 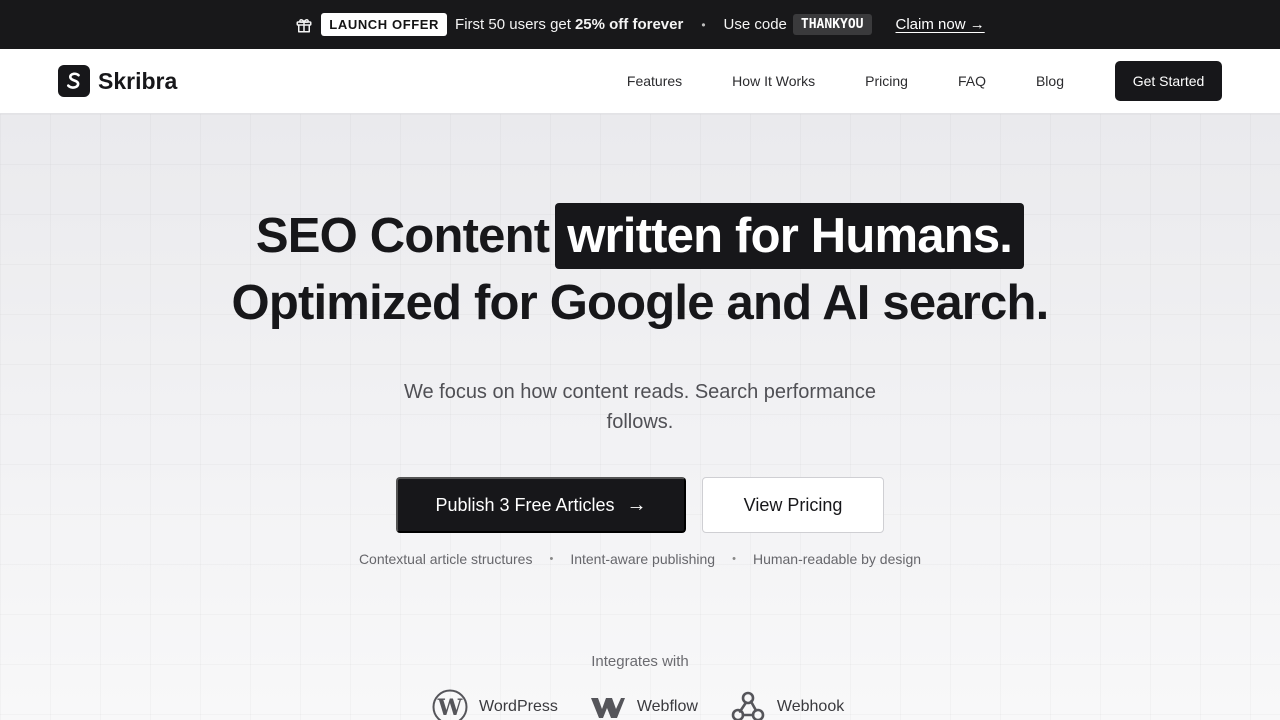 I want to click on feature-item: Intent-aware publishing, so click(x=643, y=559).